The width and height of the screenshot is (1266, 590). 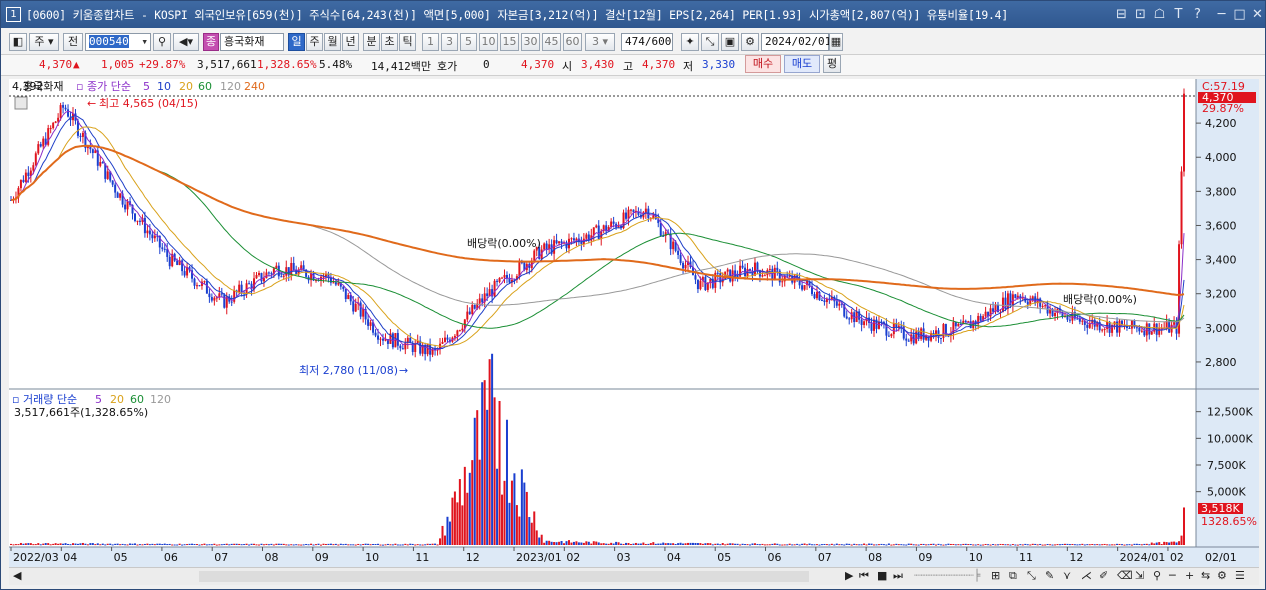 I want to click on minimize-button: ─, so click(x=1221, y=14).